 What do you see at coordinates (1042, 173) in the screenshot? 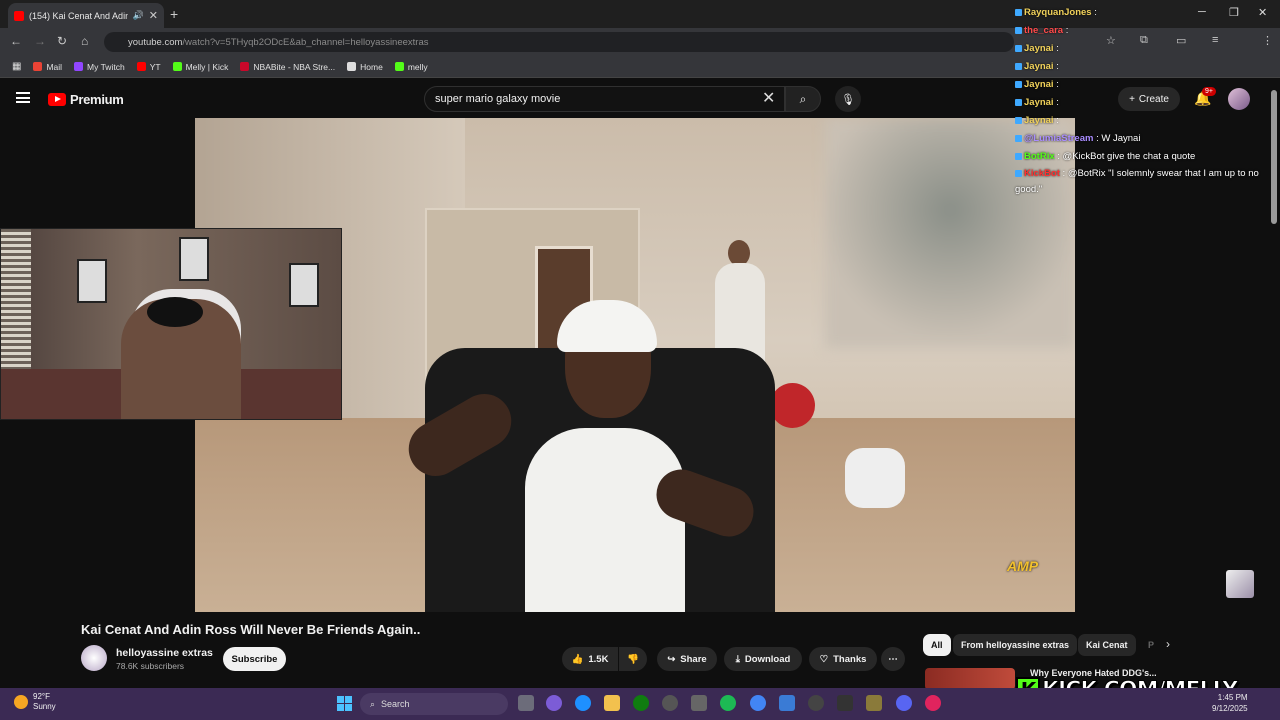
I see `chat-username: KickBot` at bounding box center [1042, 173].